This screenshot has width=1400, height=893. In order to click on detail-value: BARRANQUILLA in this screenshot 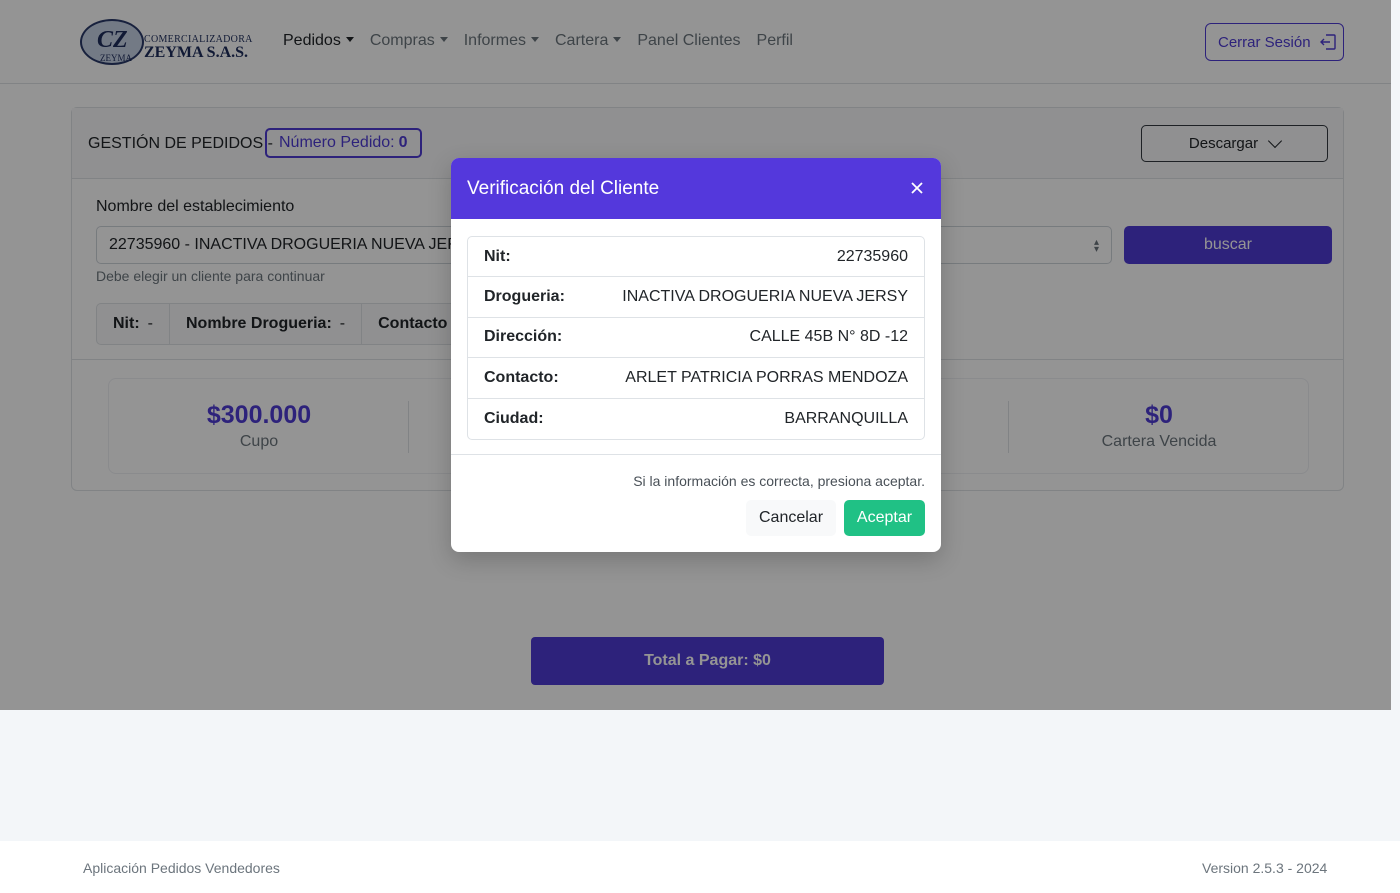, I will do `click(846, 418)`.